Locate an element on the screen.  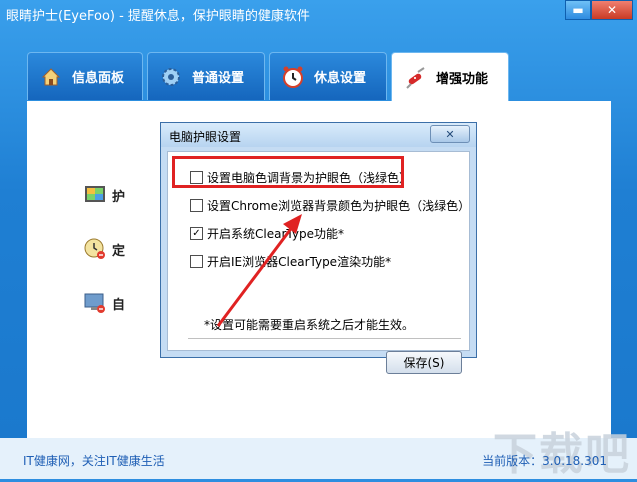
annotation-arrow is located at coordinates (259, 270).